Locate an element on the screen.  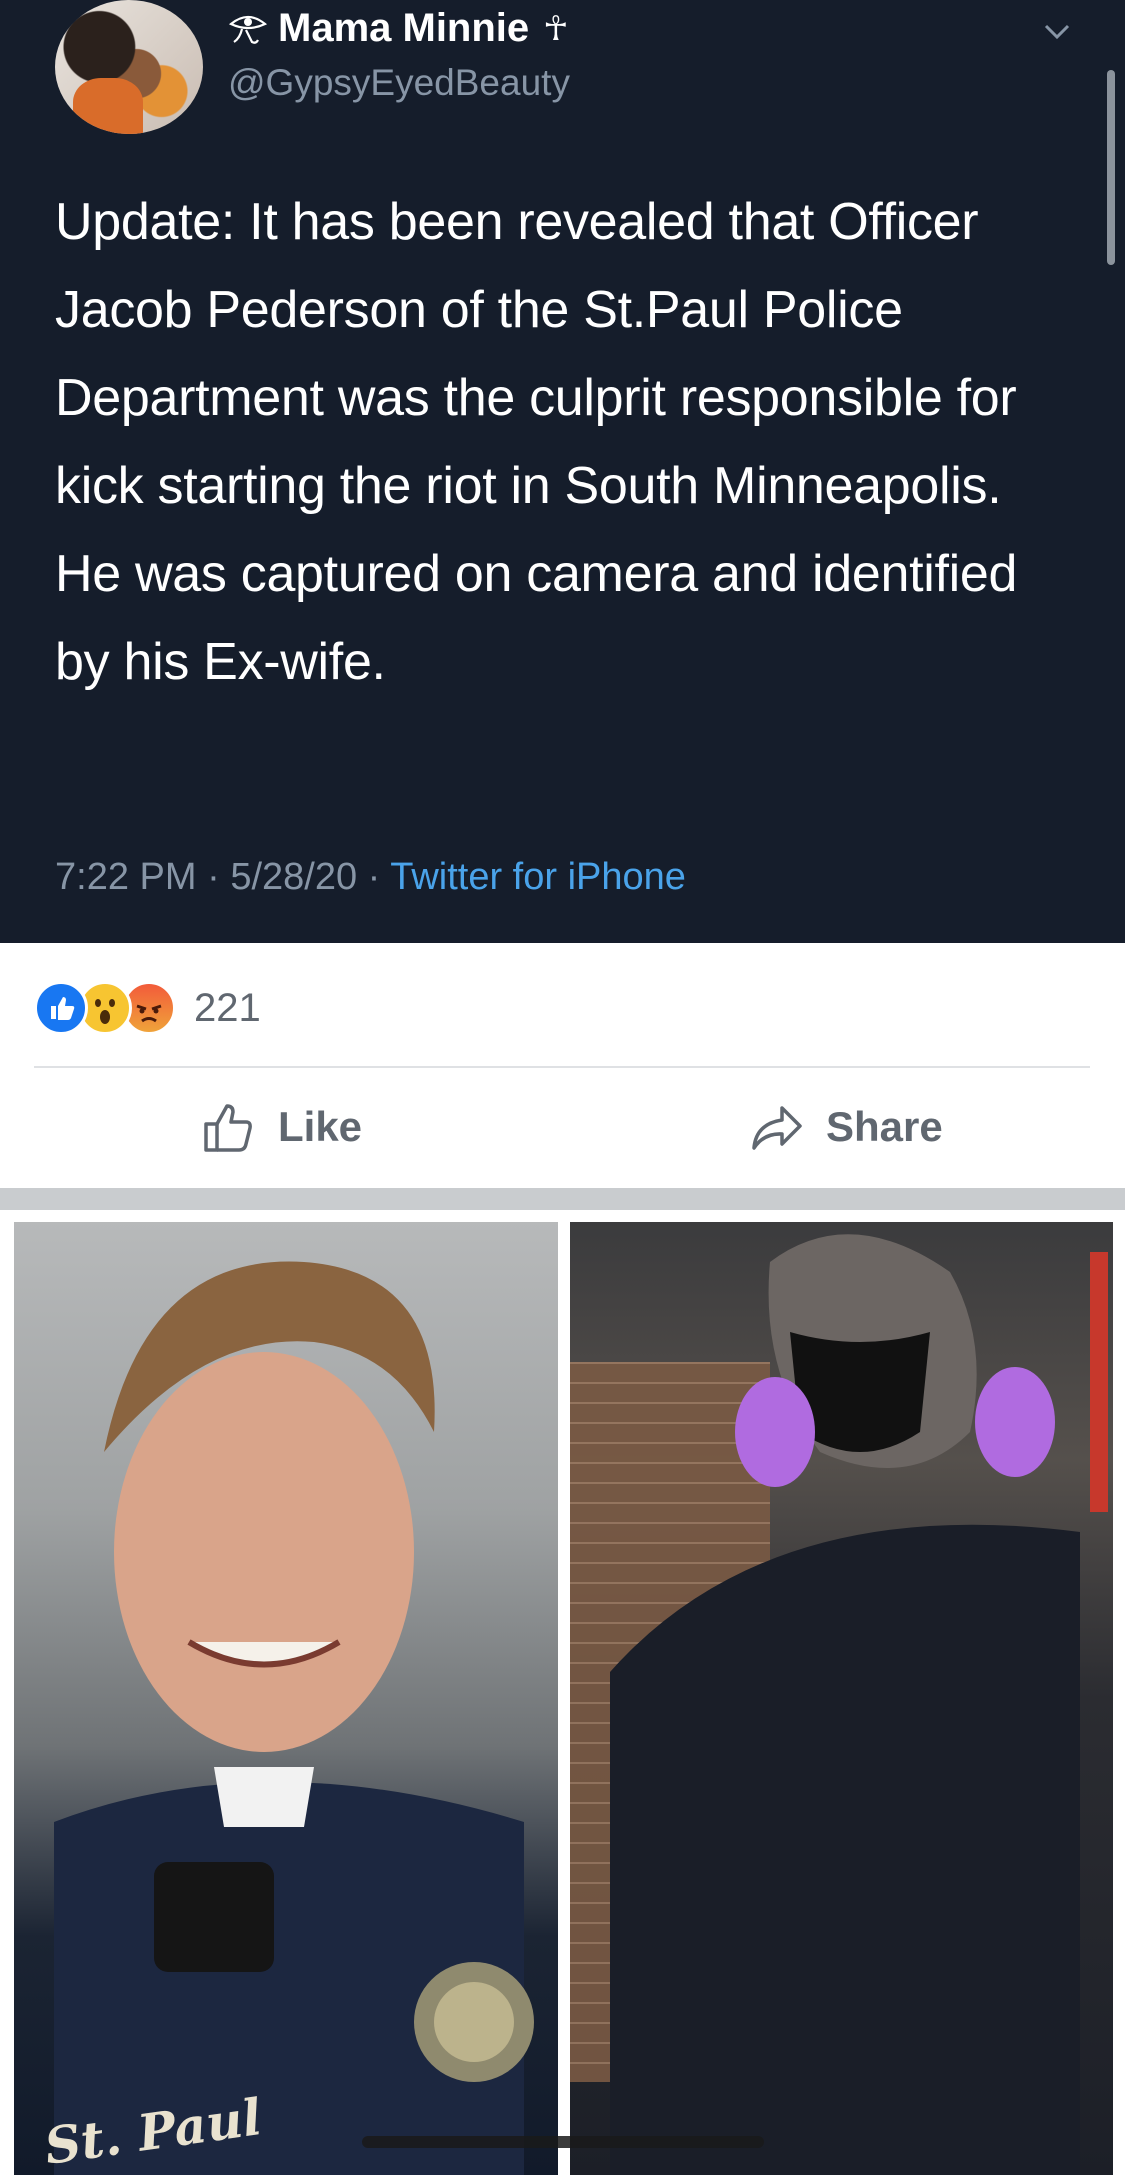
user-handle: @GypsyEyedBeauty is located at coordinates (399, 83).